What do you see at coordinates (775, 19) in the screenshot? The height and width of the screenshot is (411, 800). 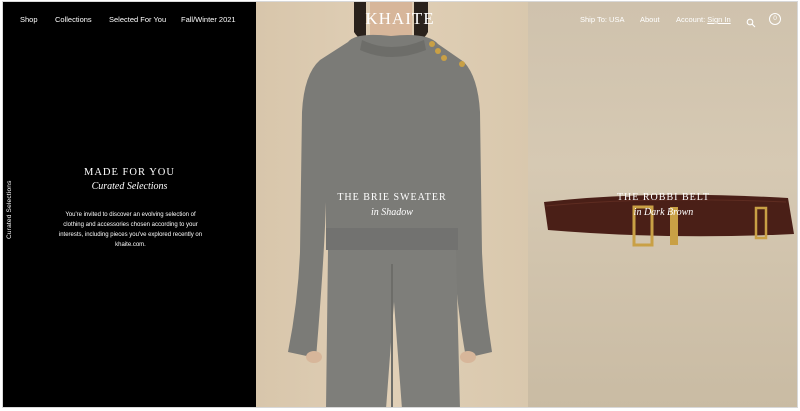 I see `cart-icon: 0` at bounding box center [775, 19].